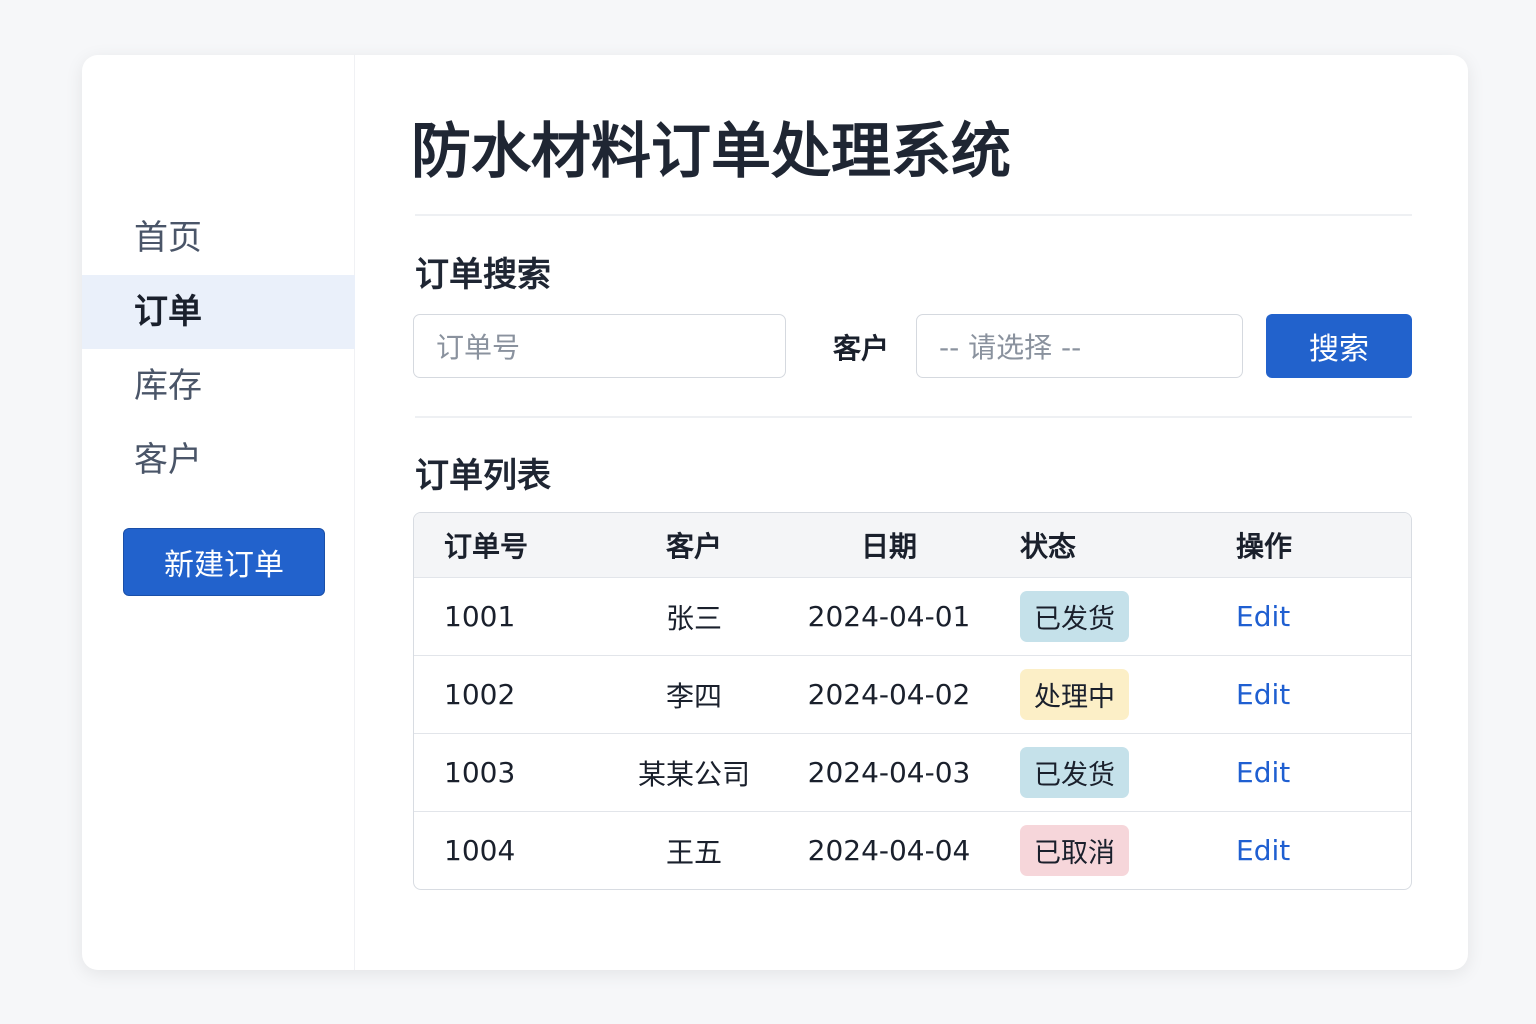  What do you see at coordinates (888, 546) in the screenshot?
I see `column-header-date: 日期` at bounding box center [888, 546].